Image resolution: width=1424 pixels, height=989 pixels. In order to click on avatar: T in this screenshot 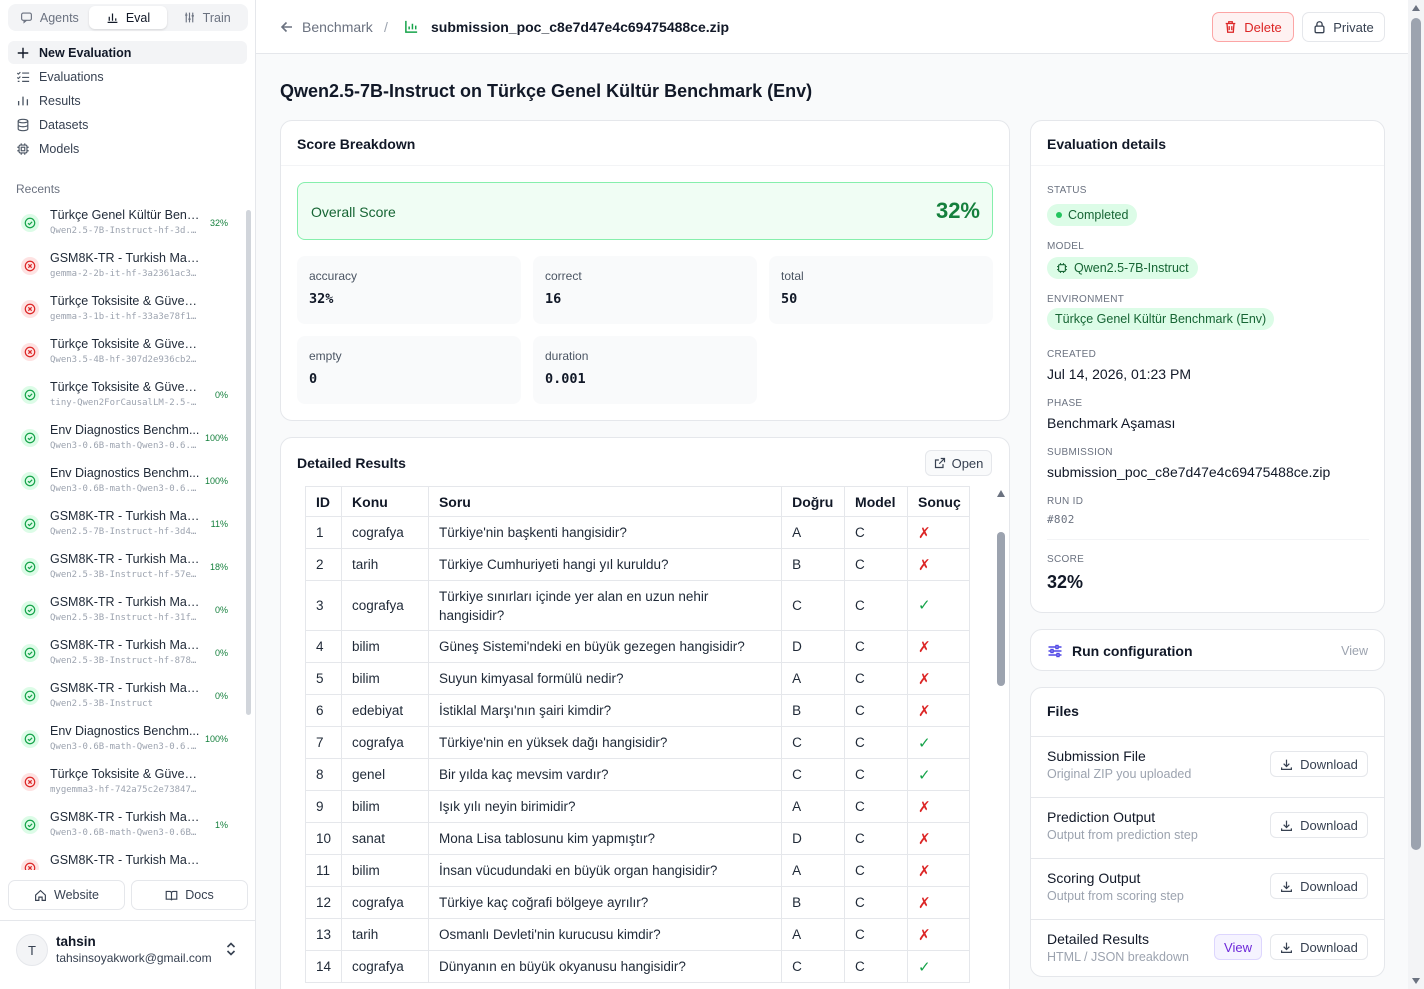, I will do `click(32, 950)`.